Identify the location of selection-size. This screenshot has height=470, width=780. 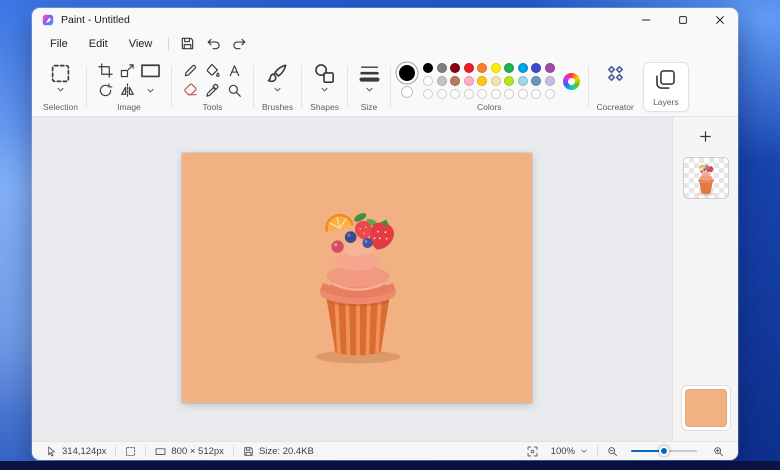
(130, 451).